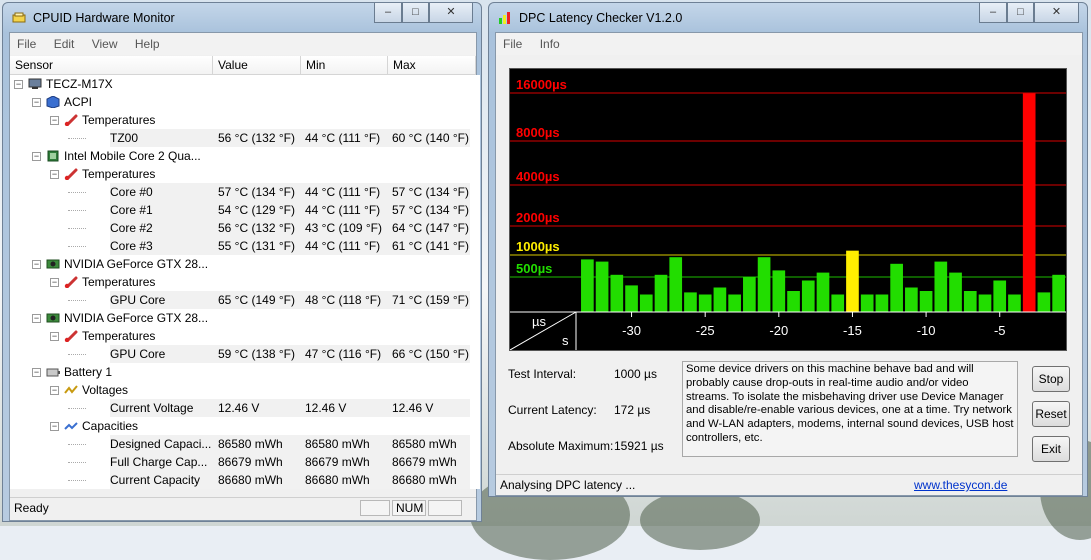 The width and height of the screenshot is (1091, 560). Describe the element at coordinates (601, 18) in the screenshot. I see `dpc-title: DPC Latency Checker V1.2.0` at that location.